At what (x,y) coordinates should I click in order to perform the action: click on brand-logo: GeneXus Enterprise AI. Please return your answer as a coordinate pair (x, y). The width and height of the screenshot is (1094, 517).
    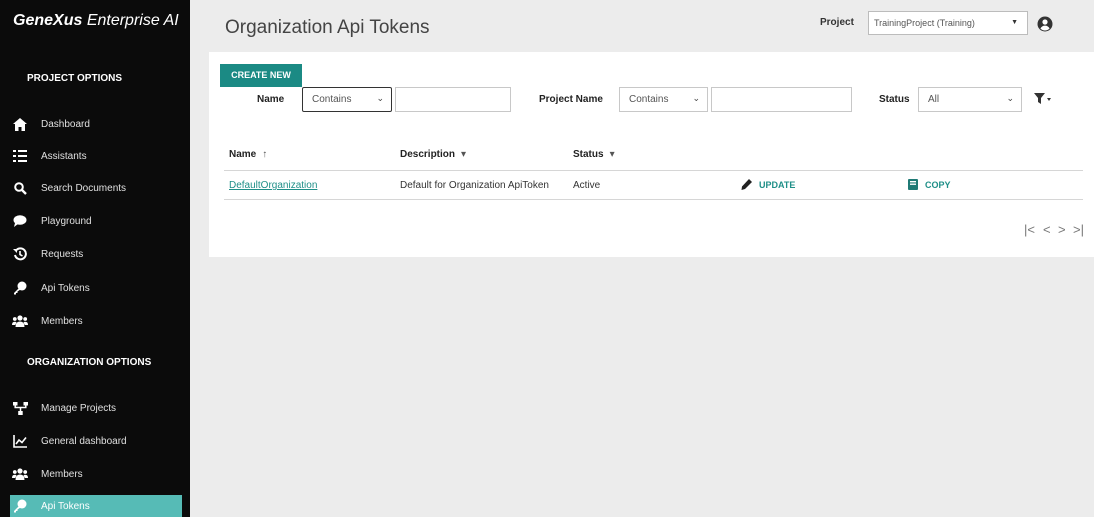
    Looking at the image, I should click on (96, 20).